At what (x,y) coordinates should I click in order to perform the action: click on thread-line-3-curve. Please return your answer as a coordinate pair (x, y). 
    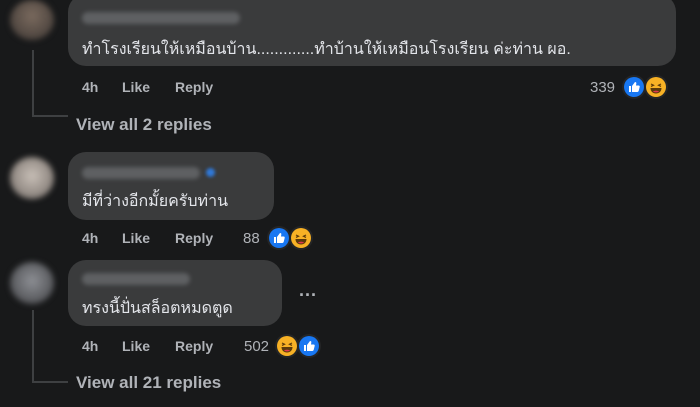
    Looking at the image, I should click on (50, 382).